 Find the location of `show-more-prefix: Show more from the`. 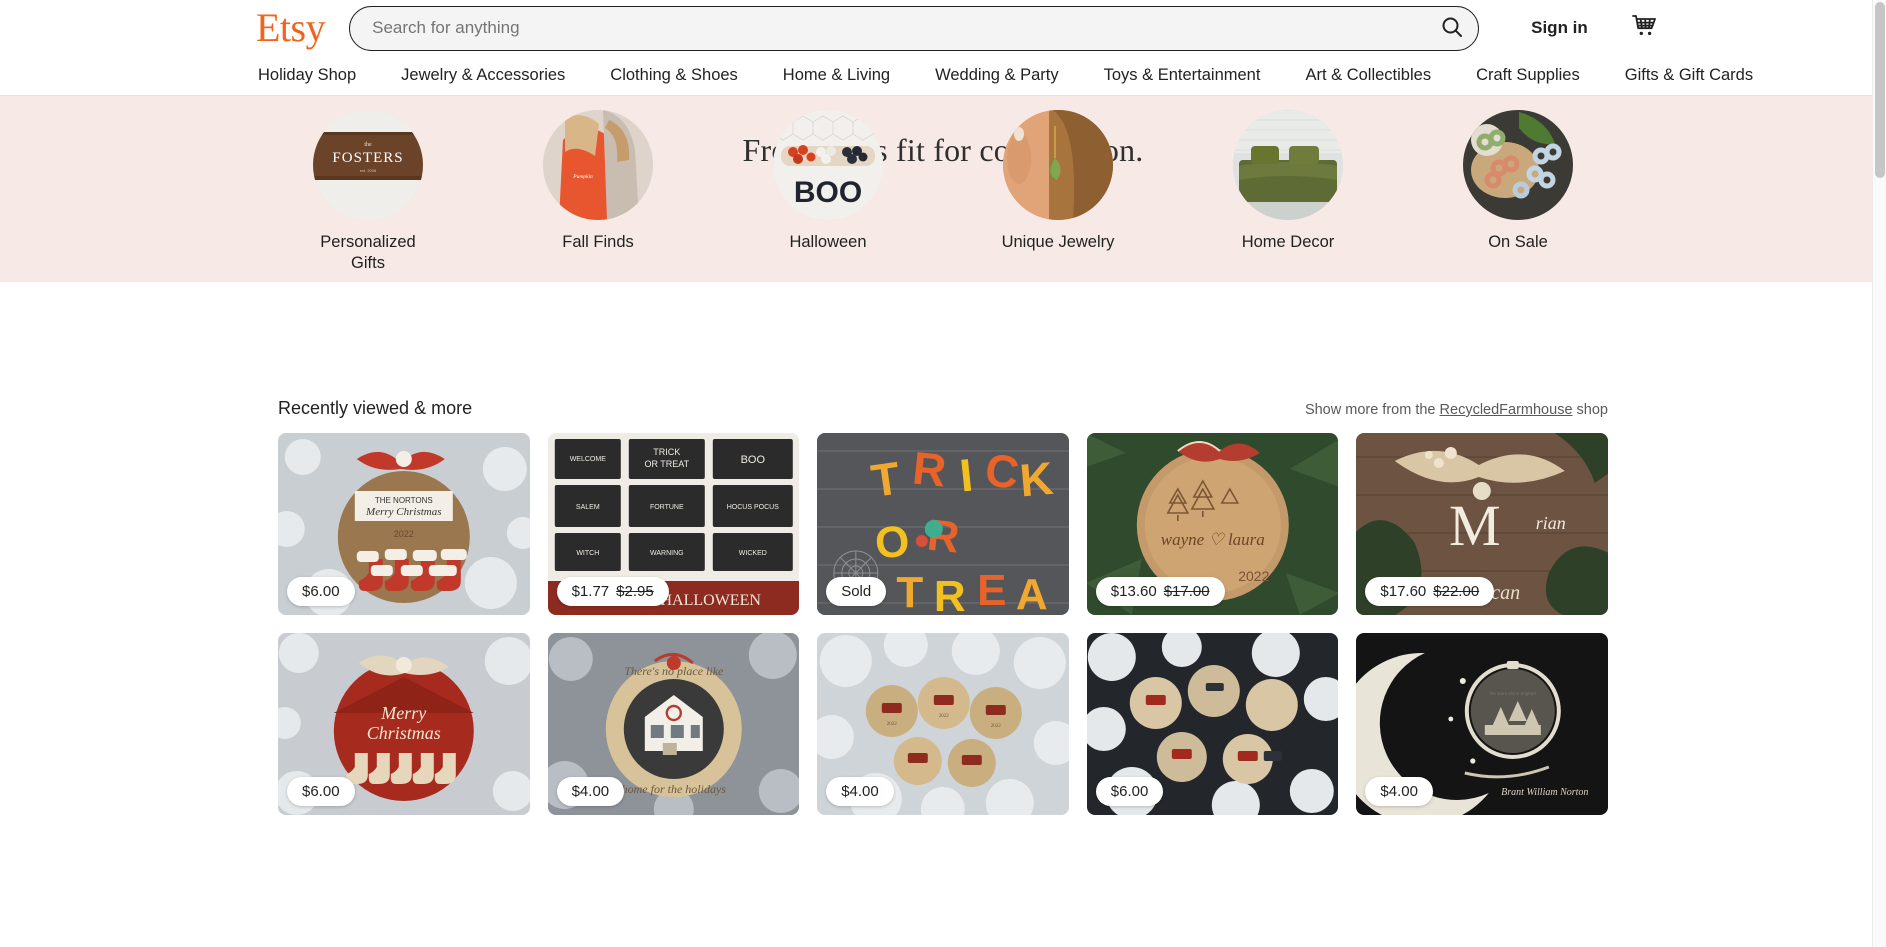

show-more-prefix: Show more from the is located at coordinates (1370, 410).